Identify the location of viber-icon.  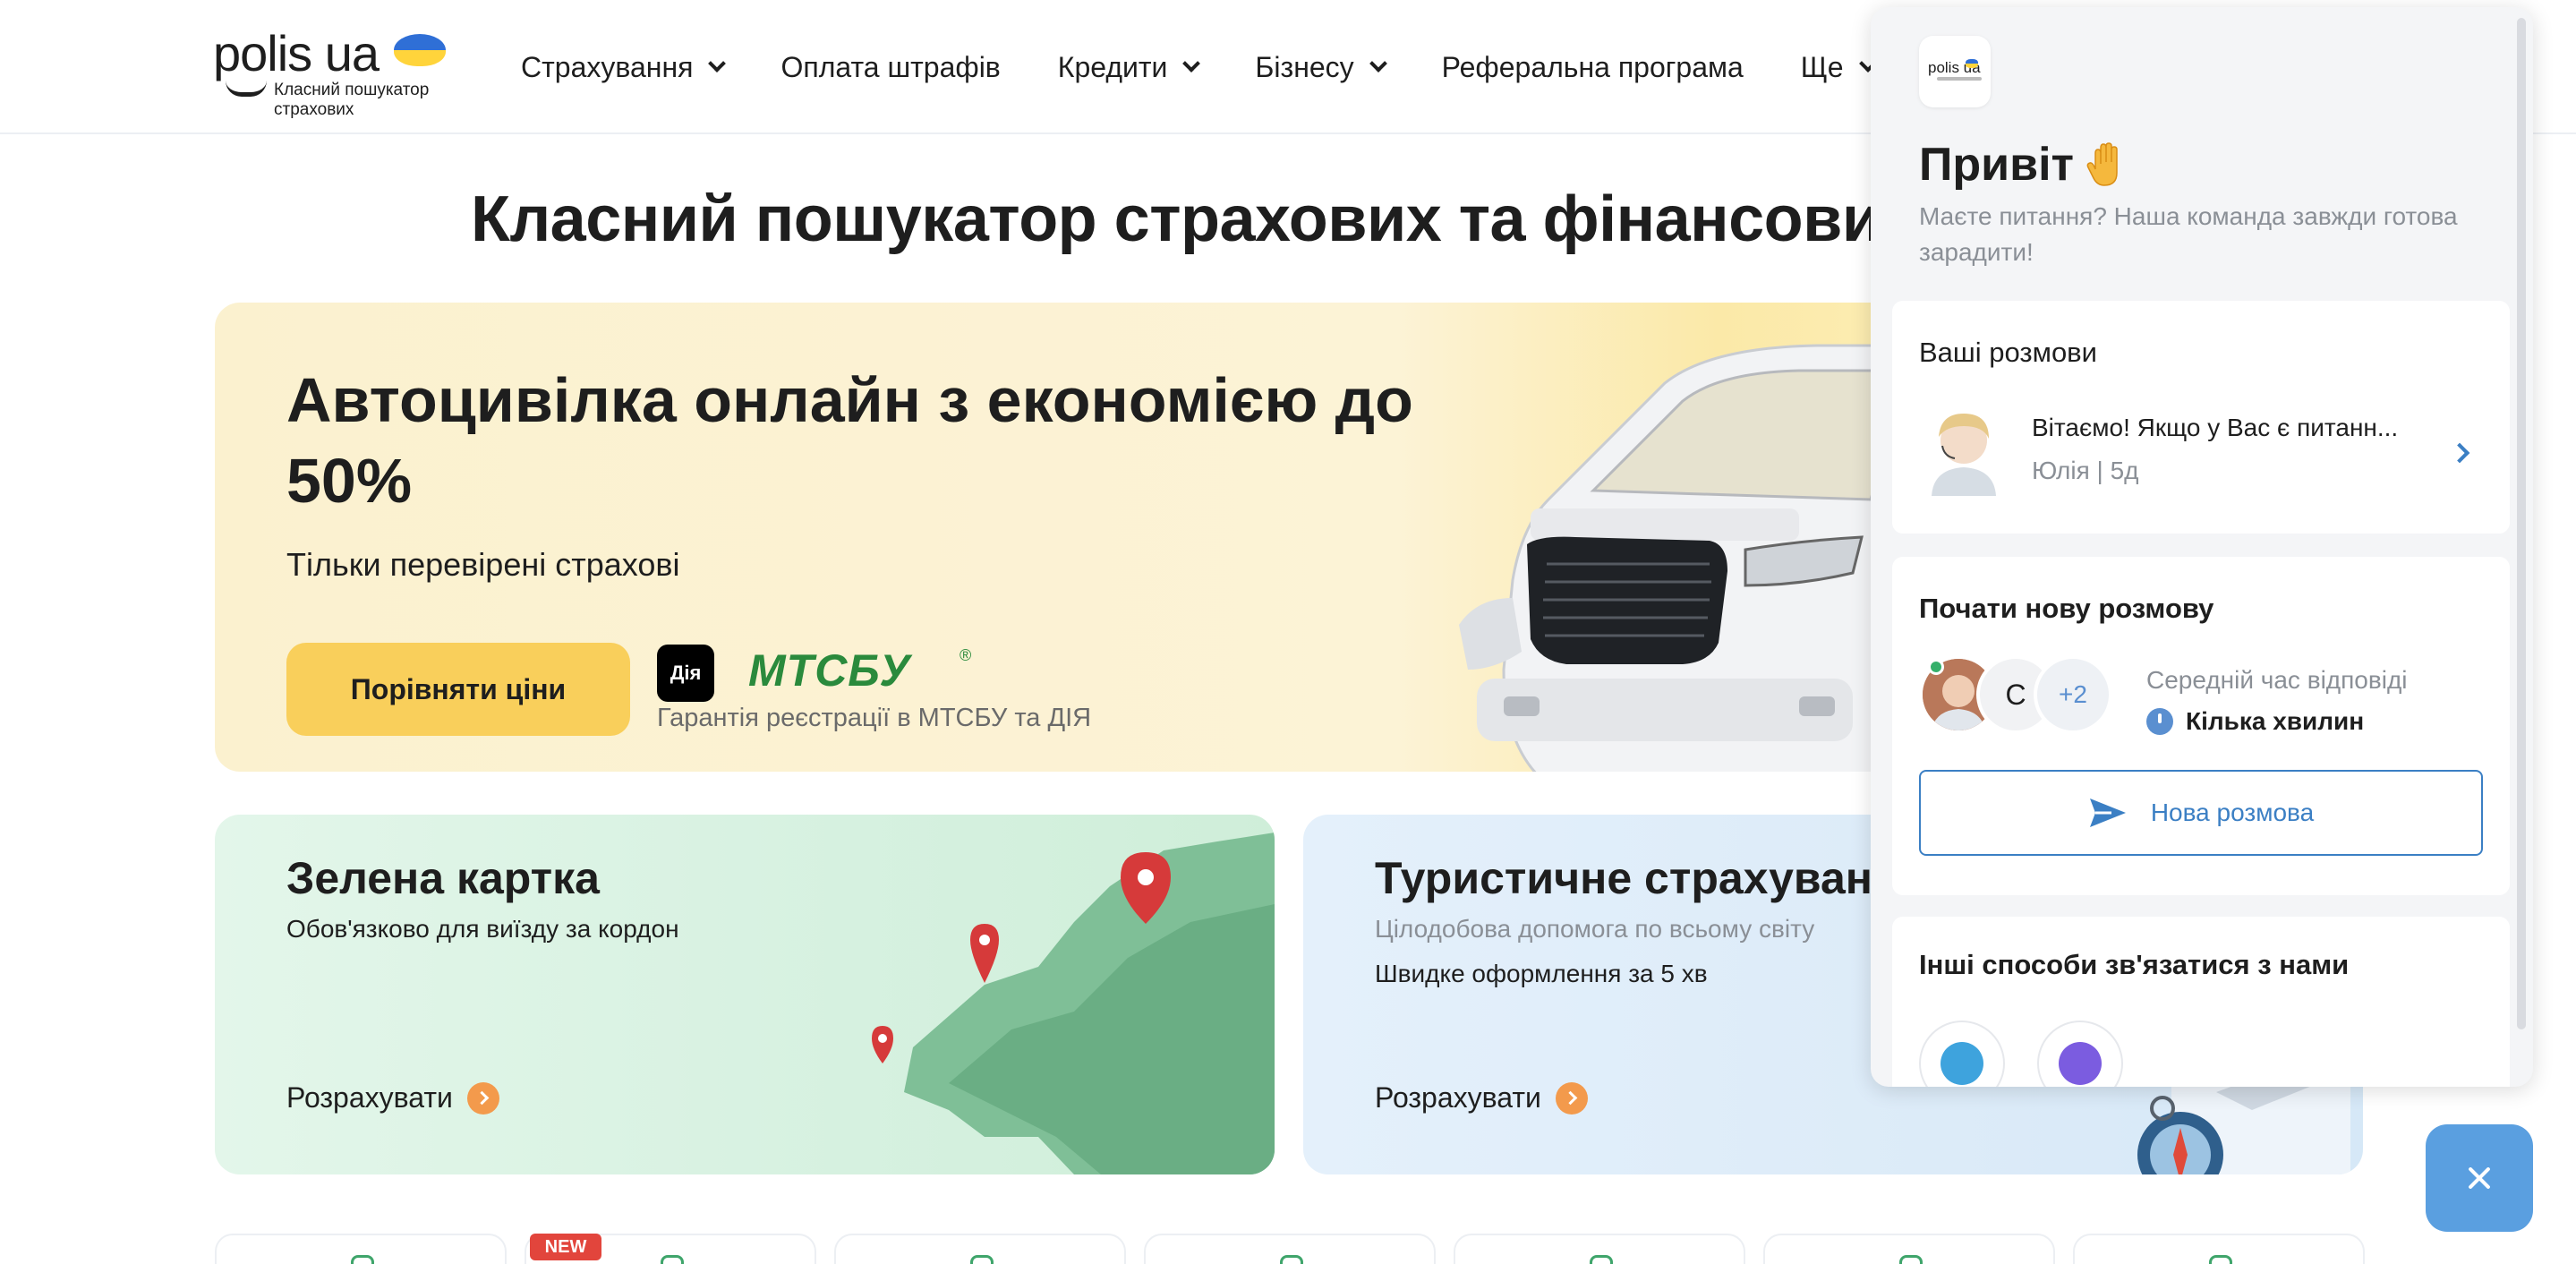
(2080, 1063).